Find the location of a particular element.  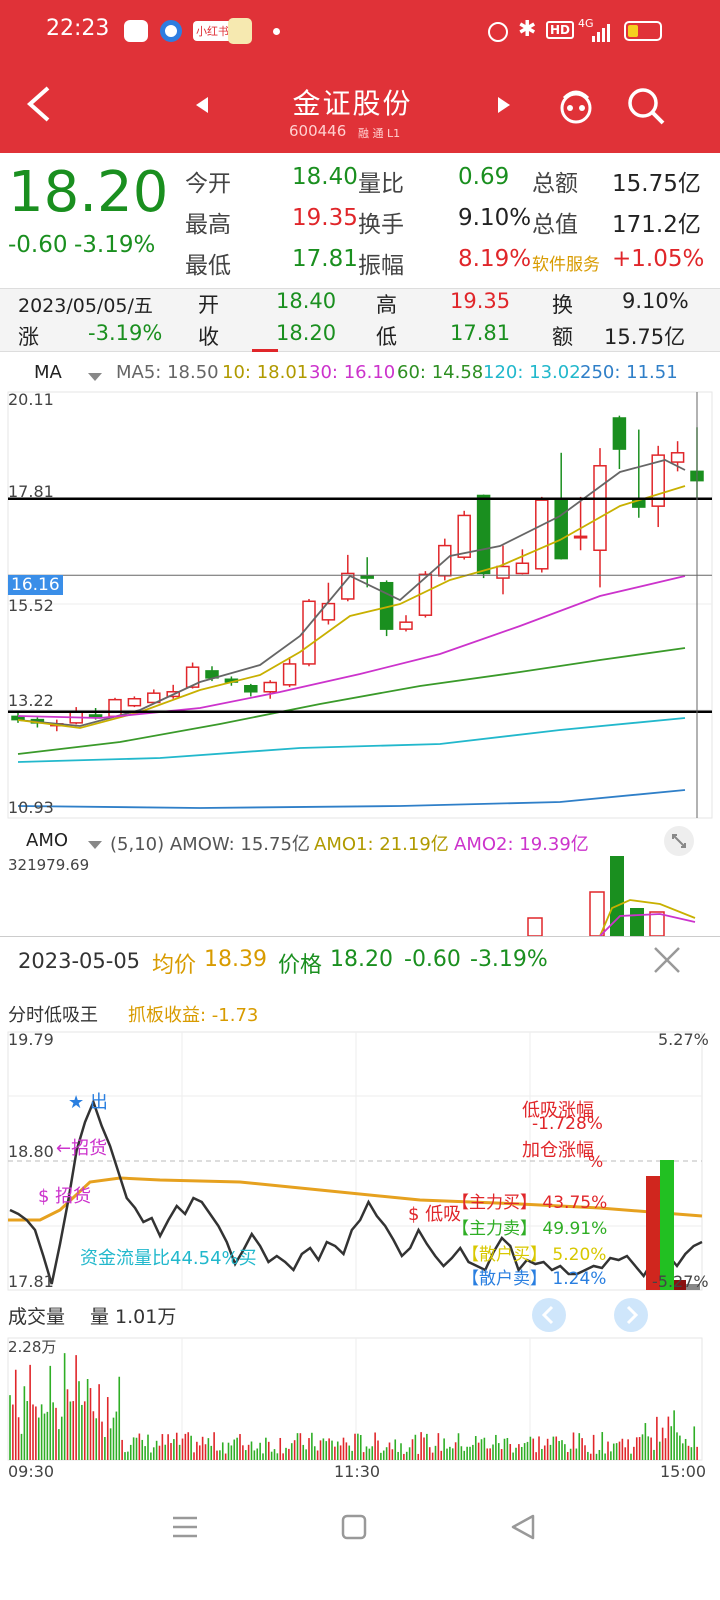

summary-open-label: 开 is located at coordinates (208, 305).